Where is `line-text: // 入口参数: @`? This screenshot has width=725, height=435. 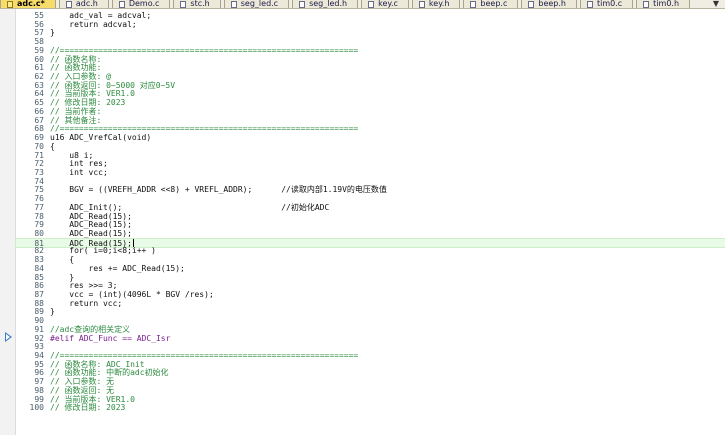 line-text: // 入口参数: @ is located at coordinates (80, 77).